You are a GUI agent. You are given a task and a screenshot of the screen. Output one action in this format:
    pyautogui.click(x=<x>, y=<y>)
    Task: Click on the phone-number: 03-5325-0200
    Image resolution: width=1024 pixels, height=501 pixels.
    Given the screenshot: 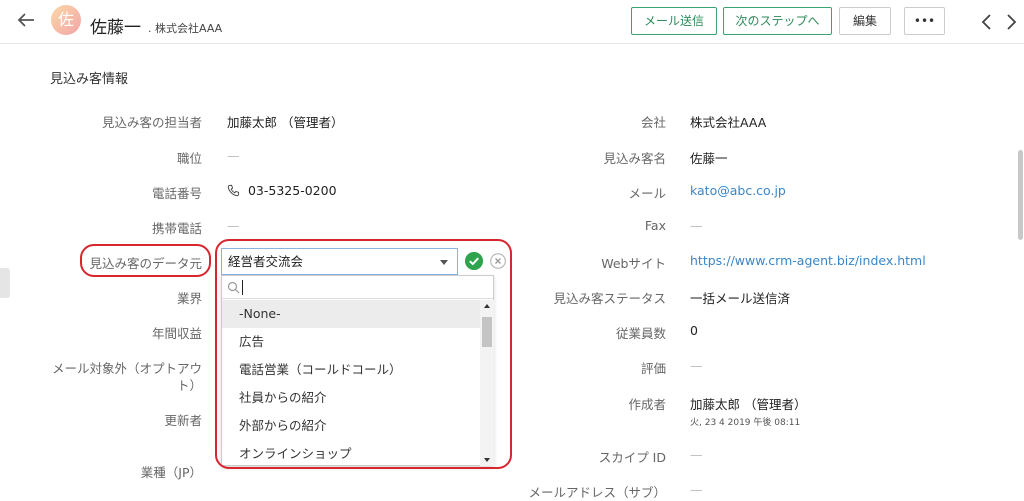 What is the action you would take?
    pyautogui.click(x=292, y=190)
    